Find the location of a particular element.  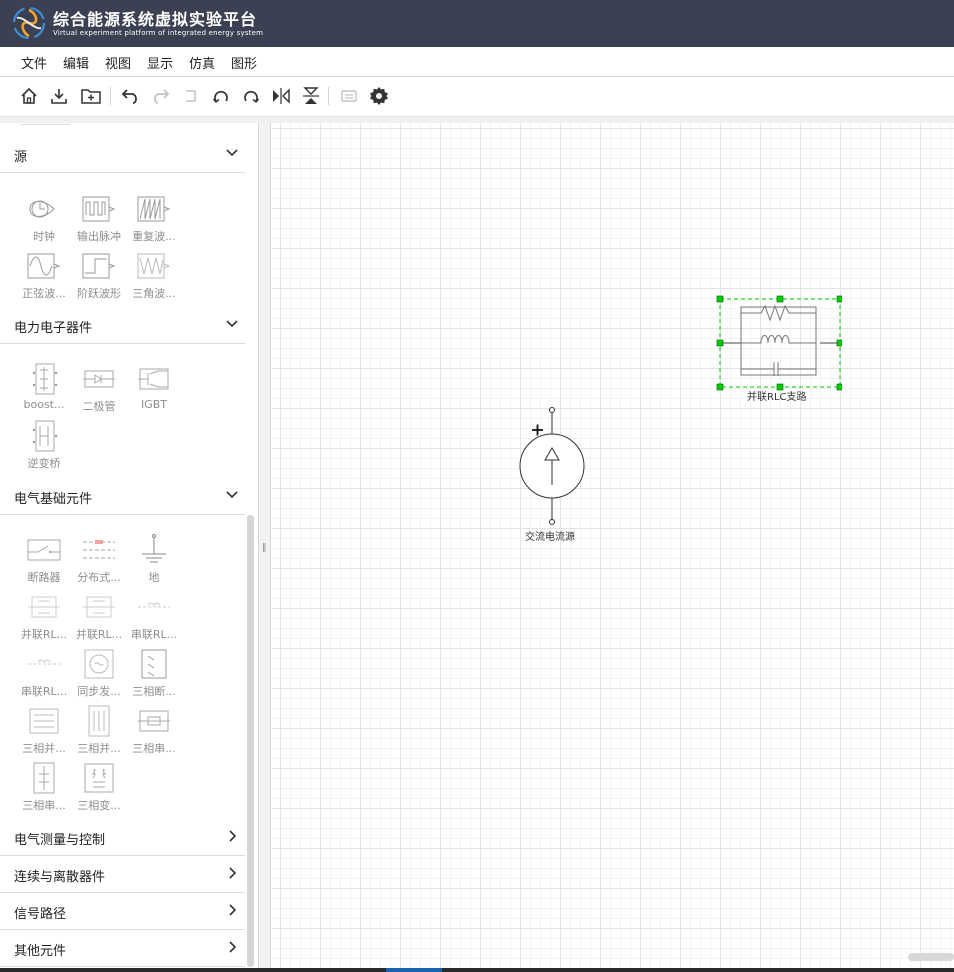

flip-horizontal-icon is located at coordinates (281, 96).